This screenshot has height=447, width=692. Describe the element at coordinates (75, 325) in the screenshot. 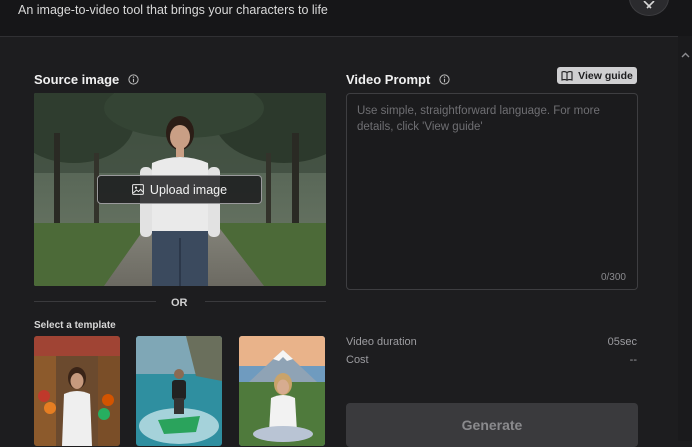

I see `template-section-label: Select a template` at that location.